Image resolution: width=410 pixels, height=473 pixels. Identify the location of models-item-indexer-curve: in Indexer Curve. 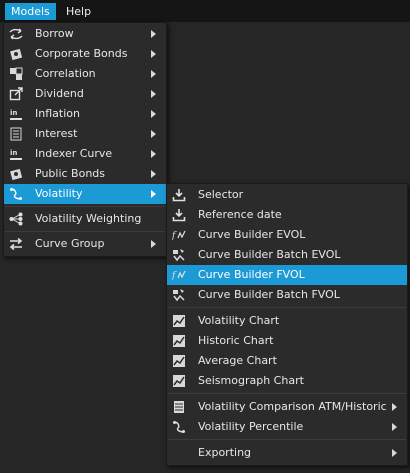
(85, 154).